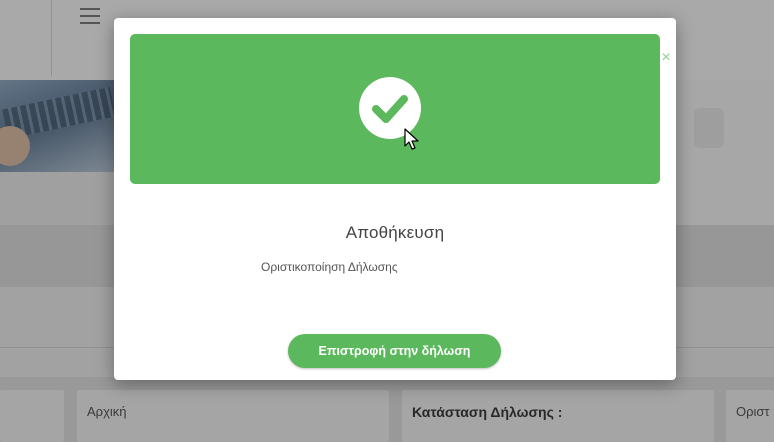 The image size is (774, 442). I want to click on mouse-cursor-icon, so click(411, 139).